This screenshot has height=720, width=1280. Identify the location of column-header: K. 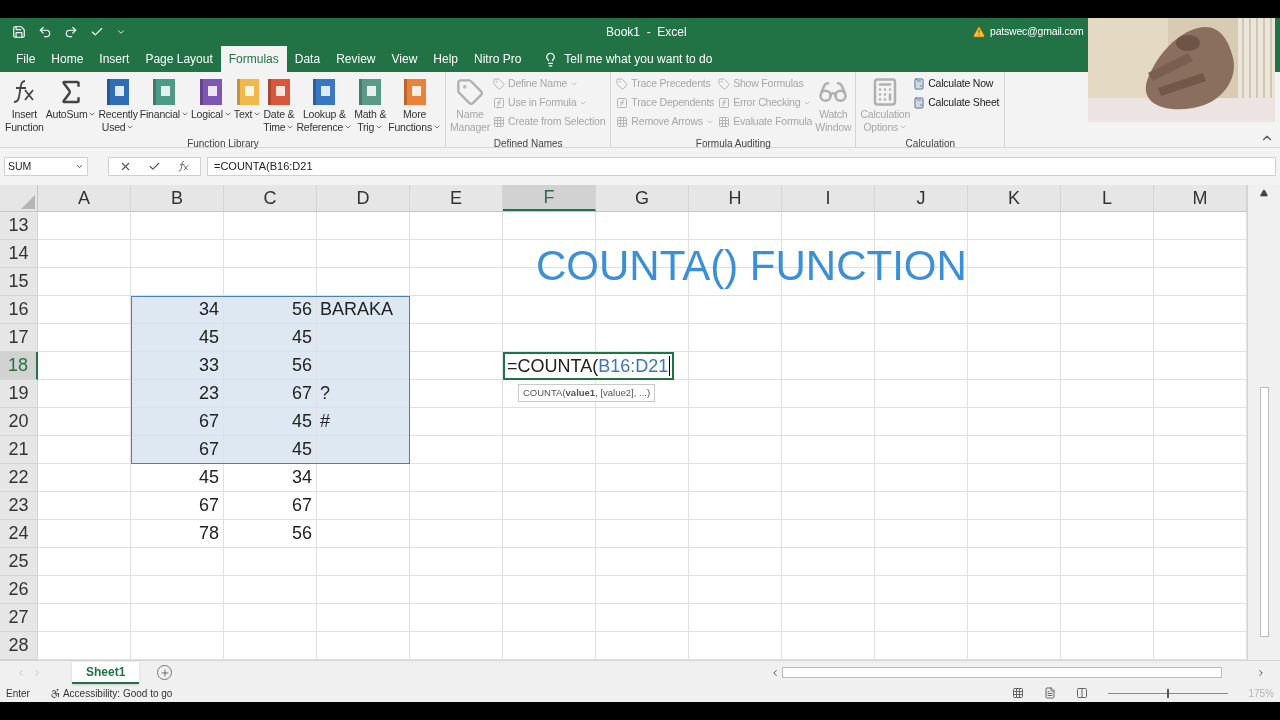
(1014, 198).